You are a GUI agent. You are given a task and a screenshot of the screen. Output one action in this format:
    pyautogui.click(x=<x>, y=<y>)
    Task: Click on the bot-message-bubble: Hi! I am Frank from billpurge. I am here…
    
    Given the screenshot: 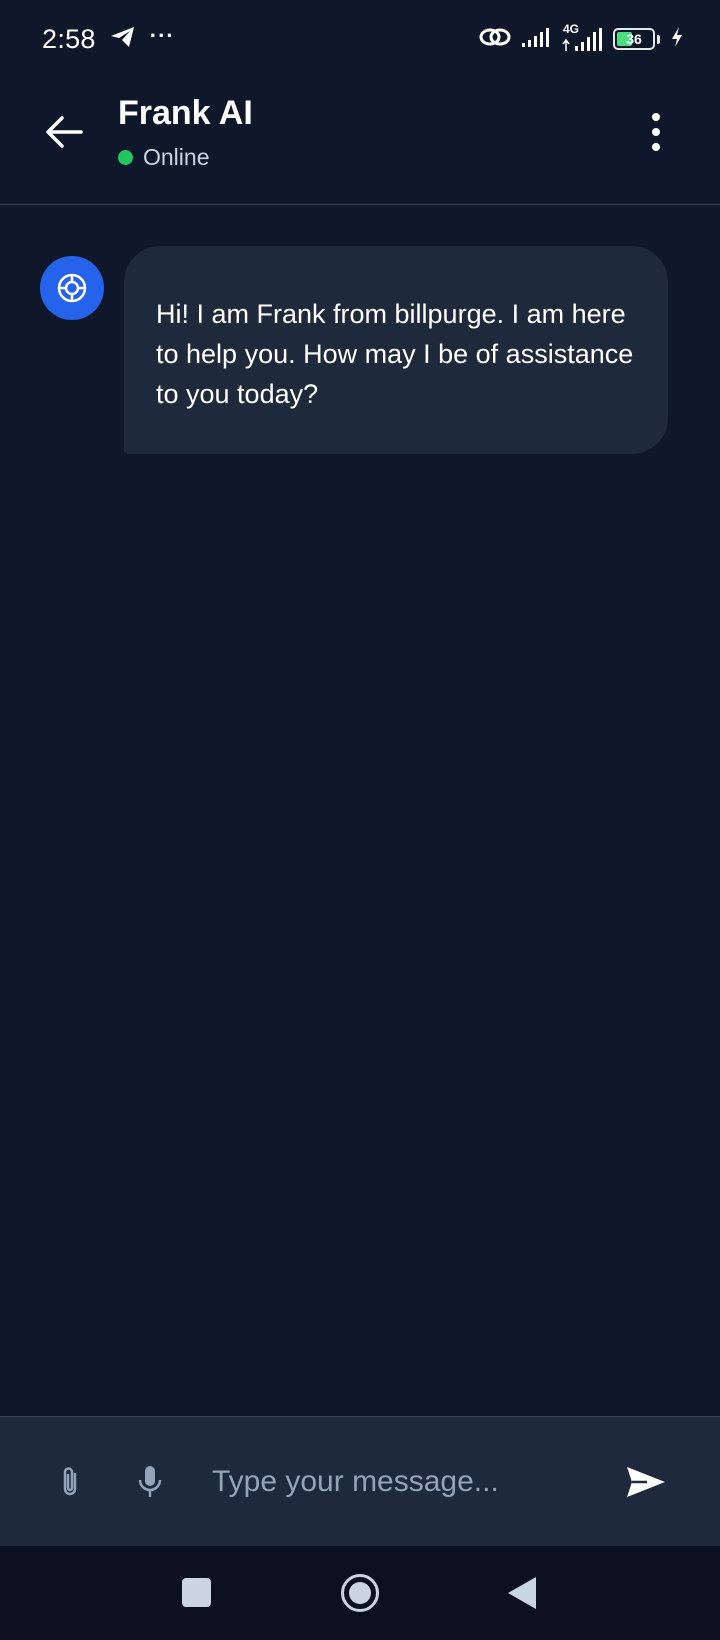 What is the action you would take?
    pyautogui.click(x=396, y=350)
    